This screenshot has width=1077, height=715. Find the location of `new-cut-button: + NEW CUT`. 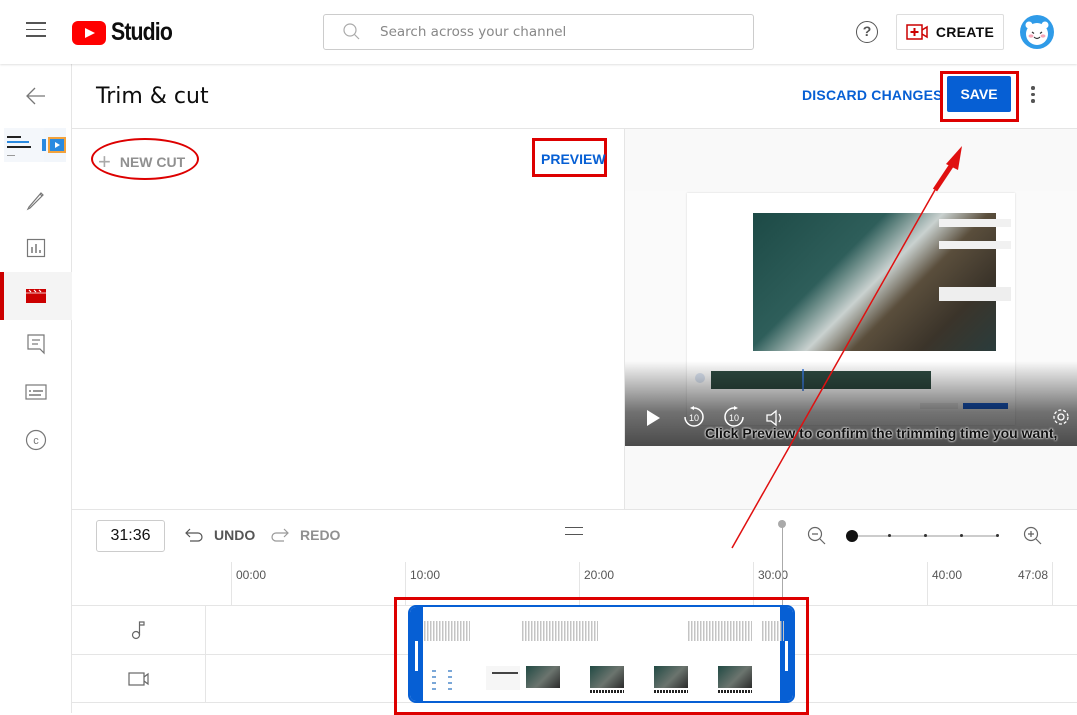

new-cut-button: + NEW CUT is located at coordinates (141, 162).